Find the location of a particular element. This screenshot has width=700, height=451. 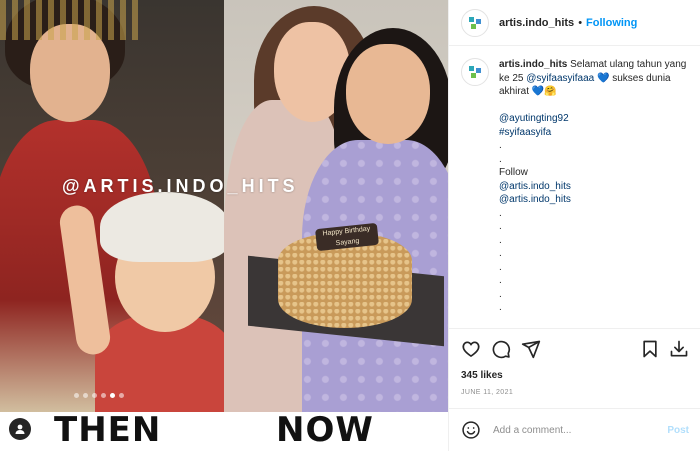

comment-button is located at coordinates (501, 349).